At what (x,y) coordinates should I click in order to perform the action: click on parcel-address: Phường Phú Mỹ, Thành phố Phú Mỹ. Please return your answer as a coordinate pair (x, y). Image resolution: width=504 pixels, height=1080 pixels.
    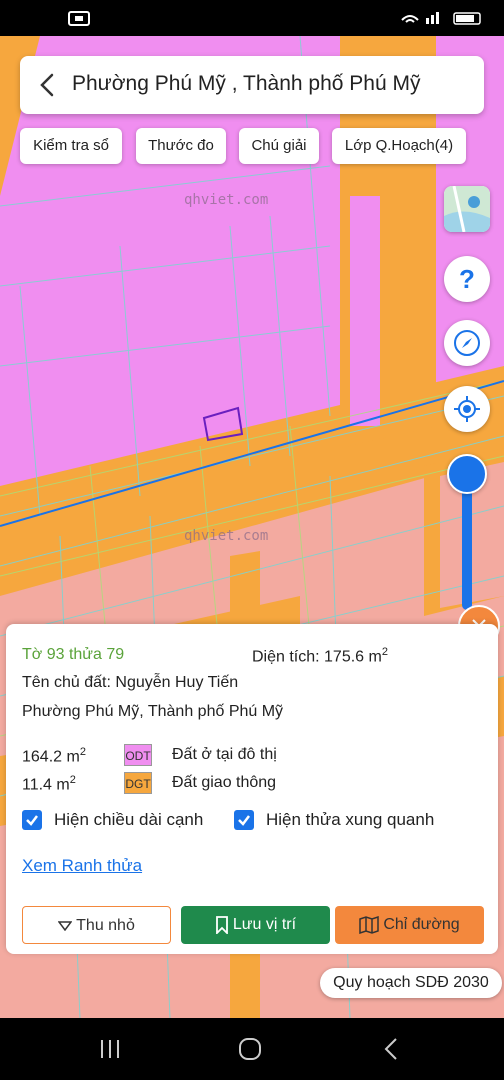
    Looking at the image, I should click on (153, 711).